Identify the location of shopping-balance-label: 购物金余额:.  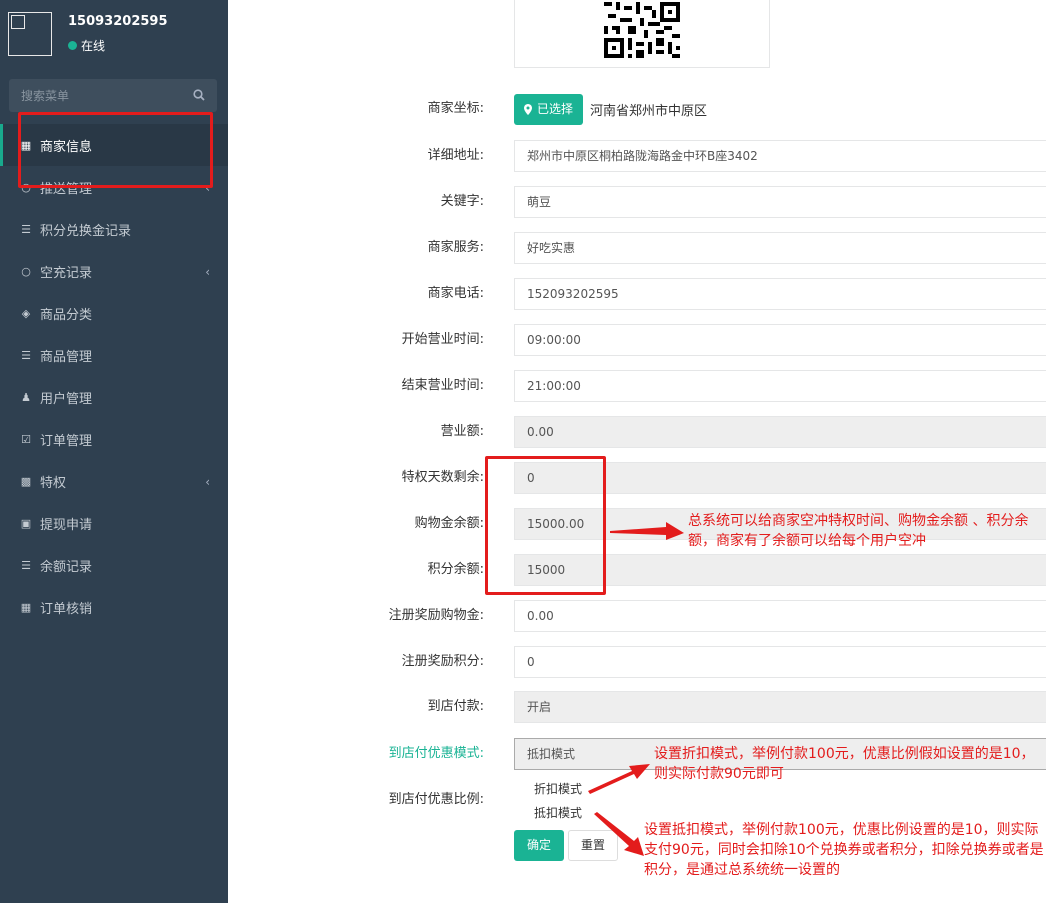
(449, 523).